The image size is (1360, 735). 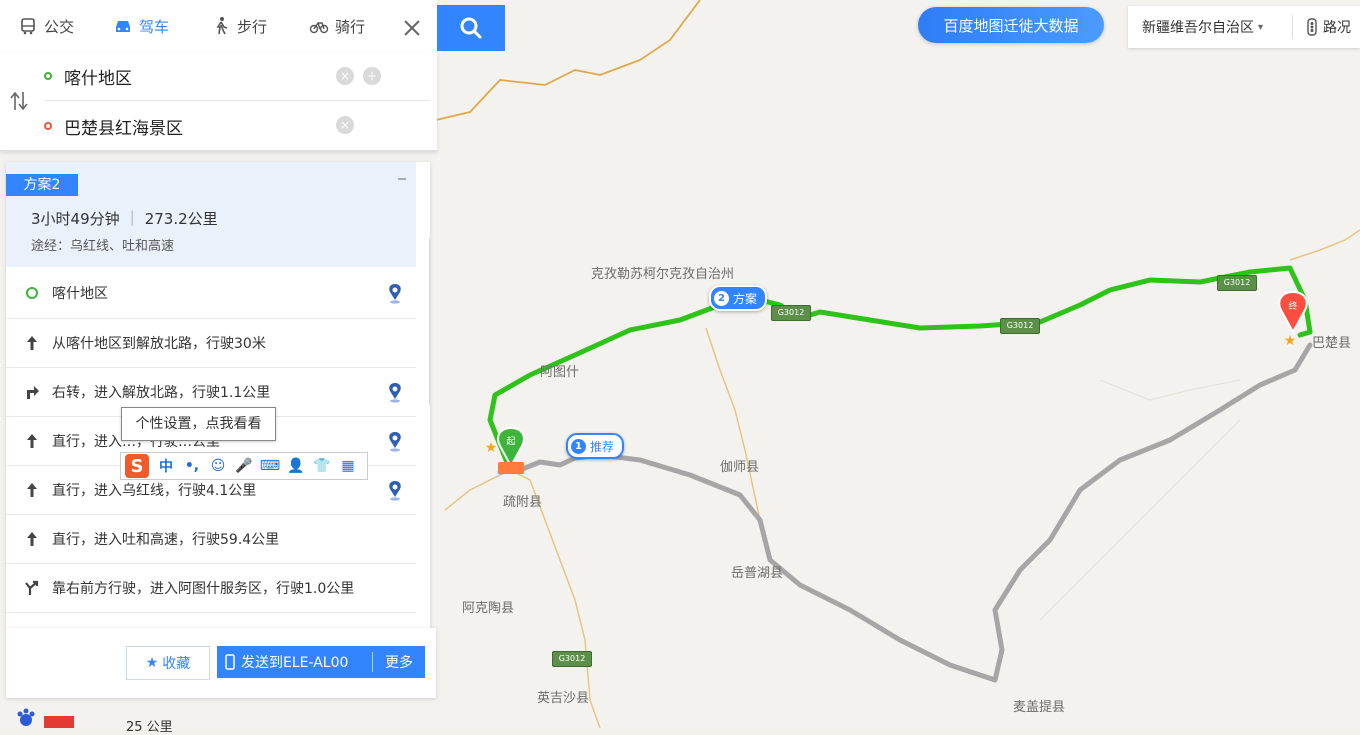 I want to click on ime-keyboard-icon: ⌨, so click(x=270, y=466).